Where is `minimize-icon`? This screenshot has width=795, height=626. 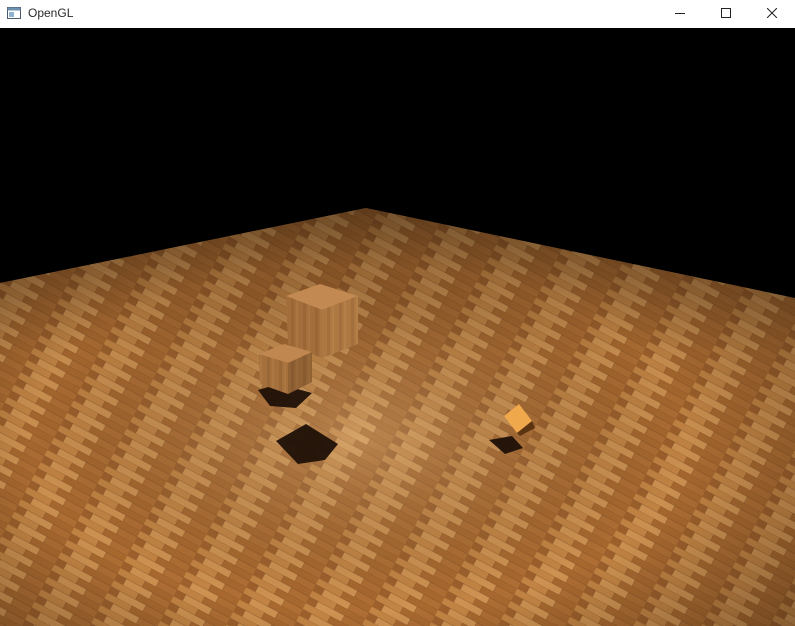
minimize-icon is located at coordinates (680, 13).